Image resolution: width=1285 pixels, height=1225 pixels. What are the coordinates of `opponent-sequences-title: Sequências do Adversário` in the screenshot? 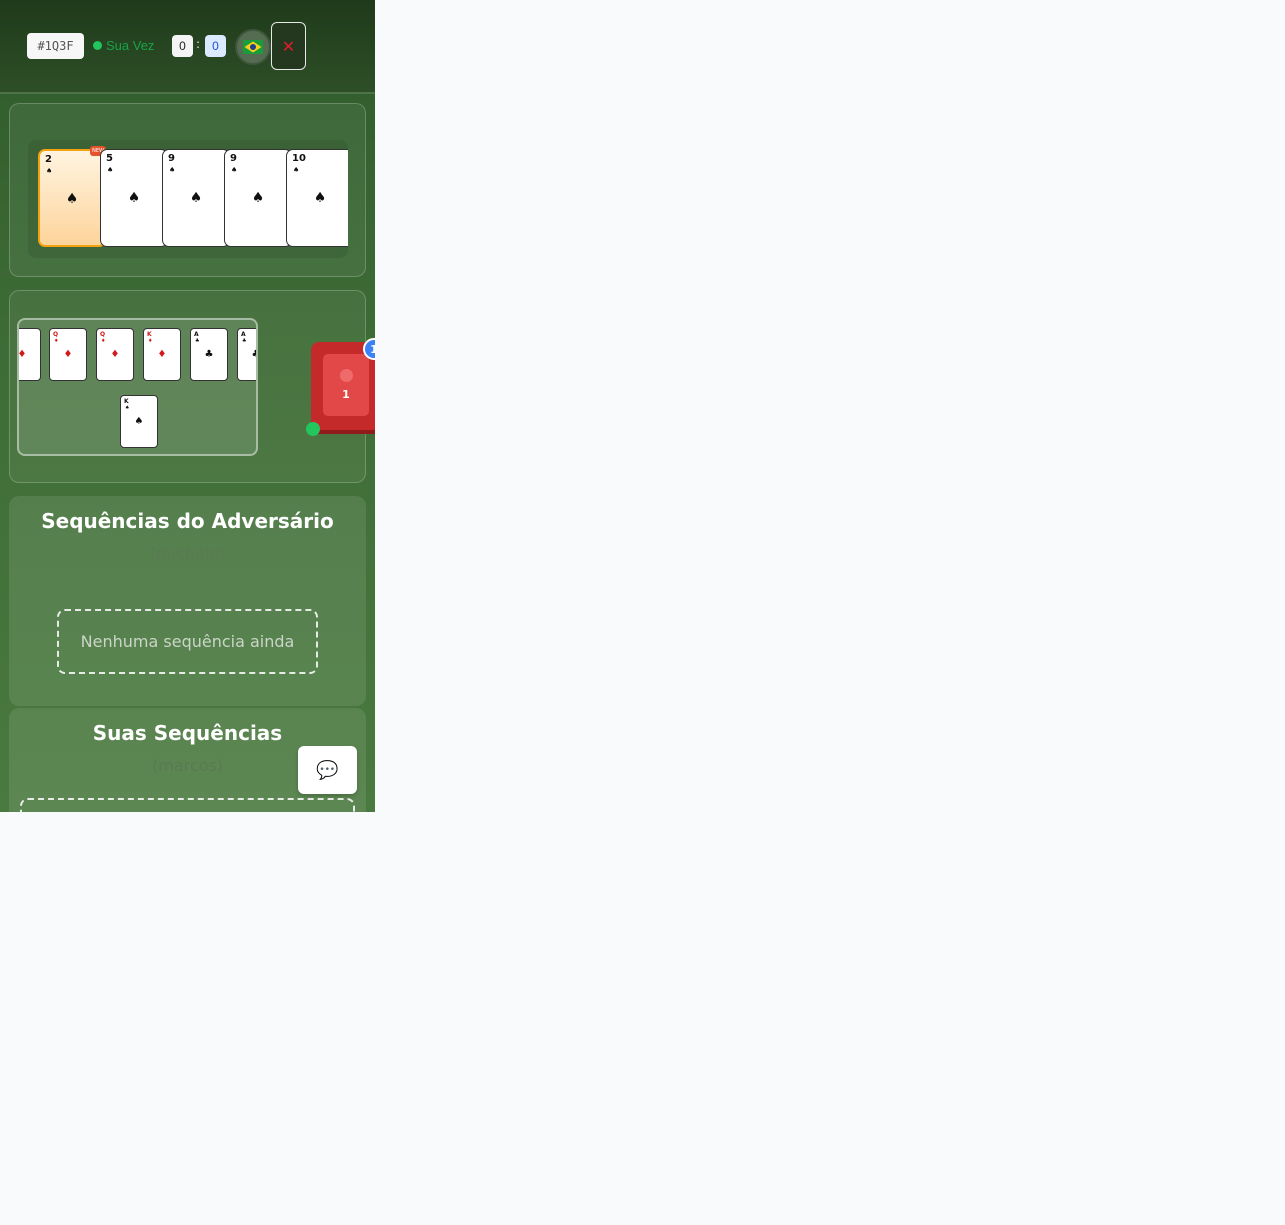 It's located at (187, 521).